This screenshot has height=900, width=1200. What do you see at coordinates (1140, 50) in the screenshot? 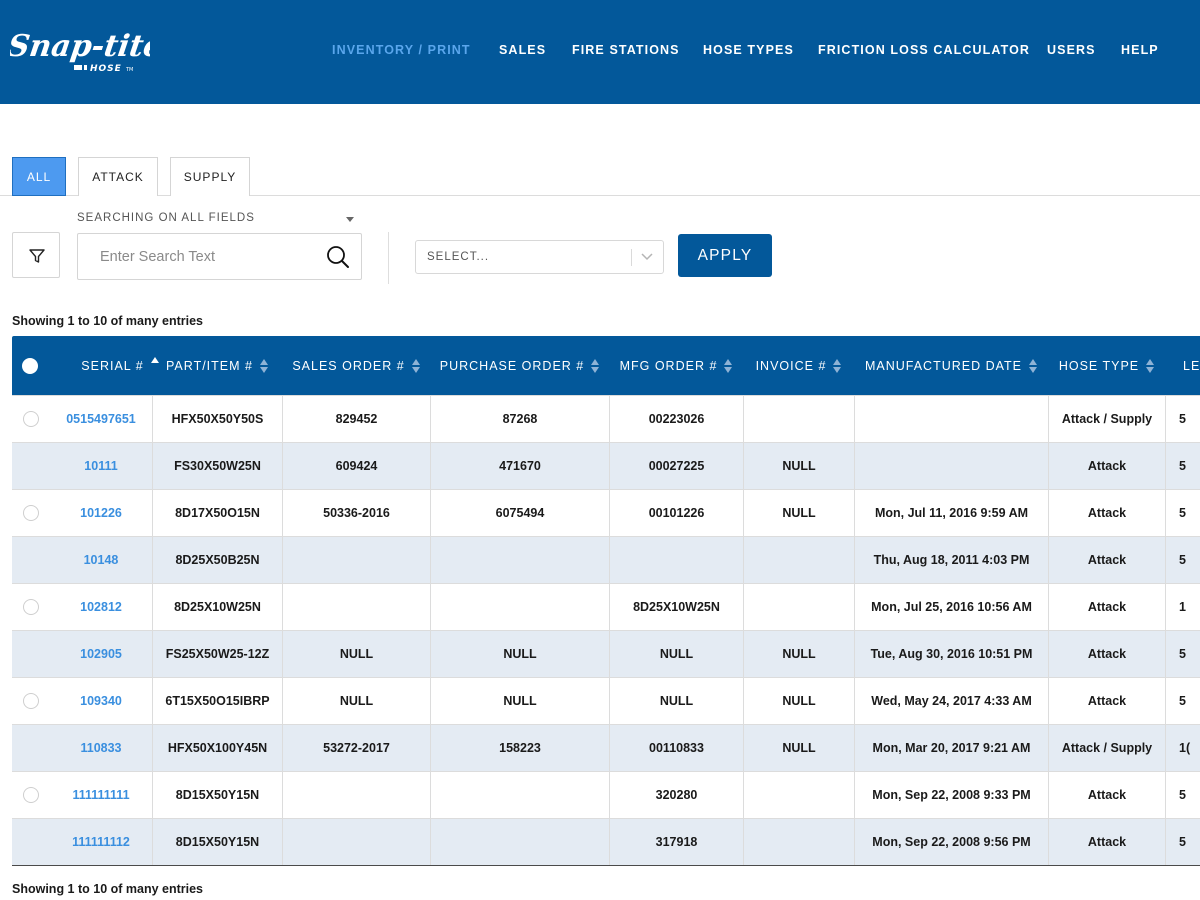
I see `nav-help: HELP` at bounding box center [1140, 50].